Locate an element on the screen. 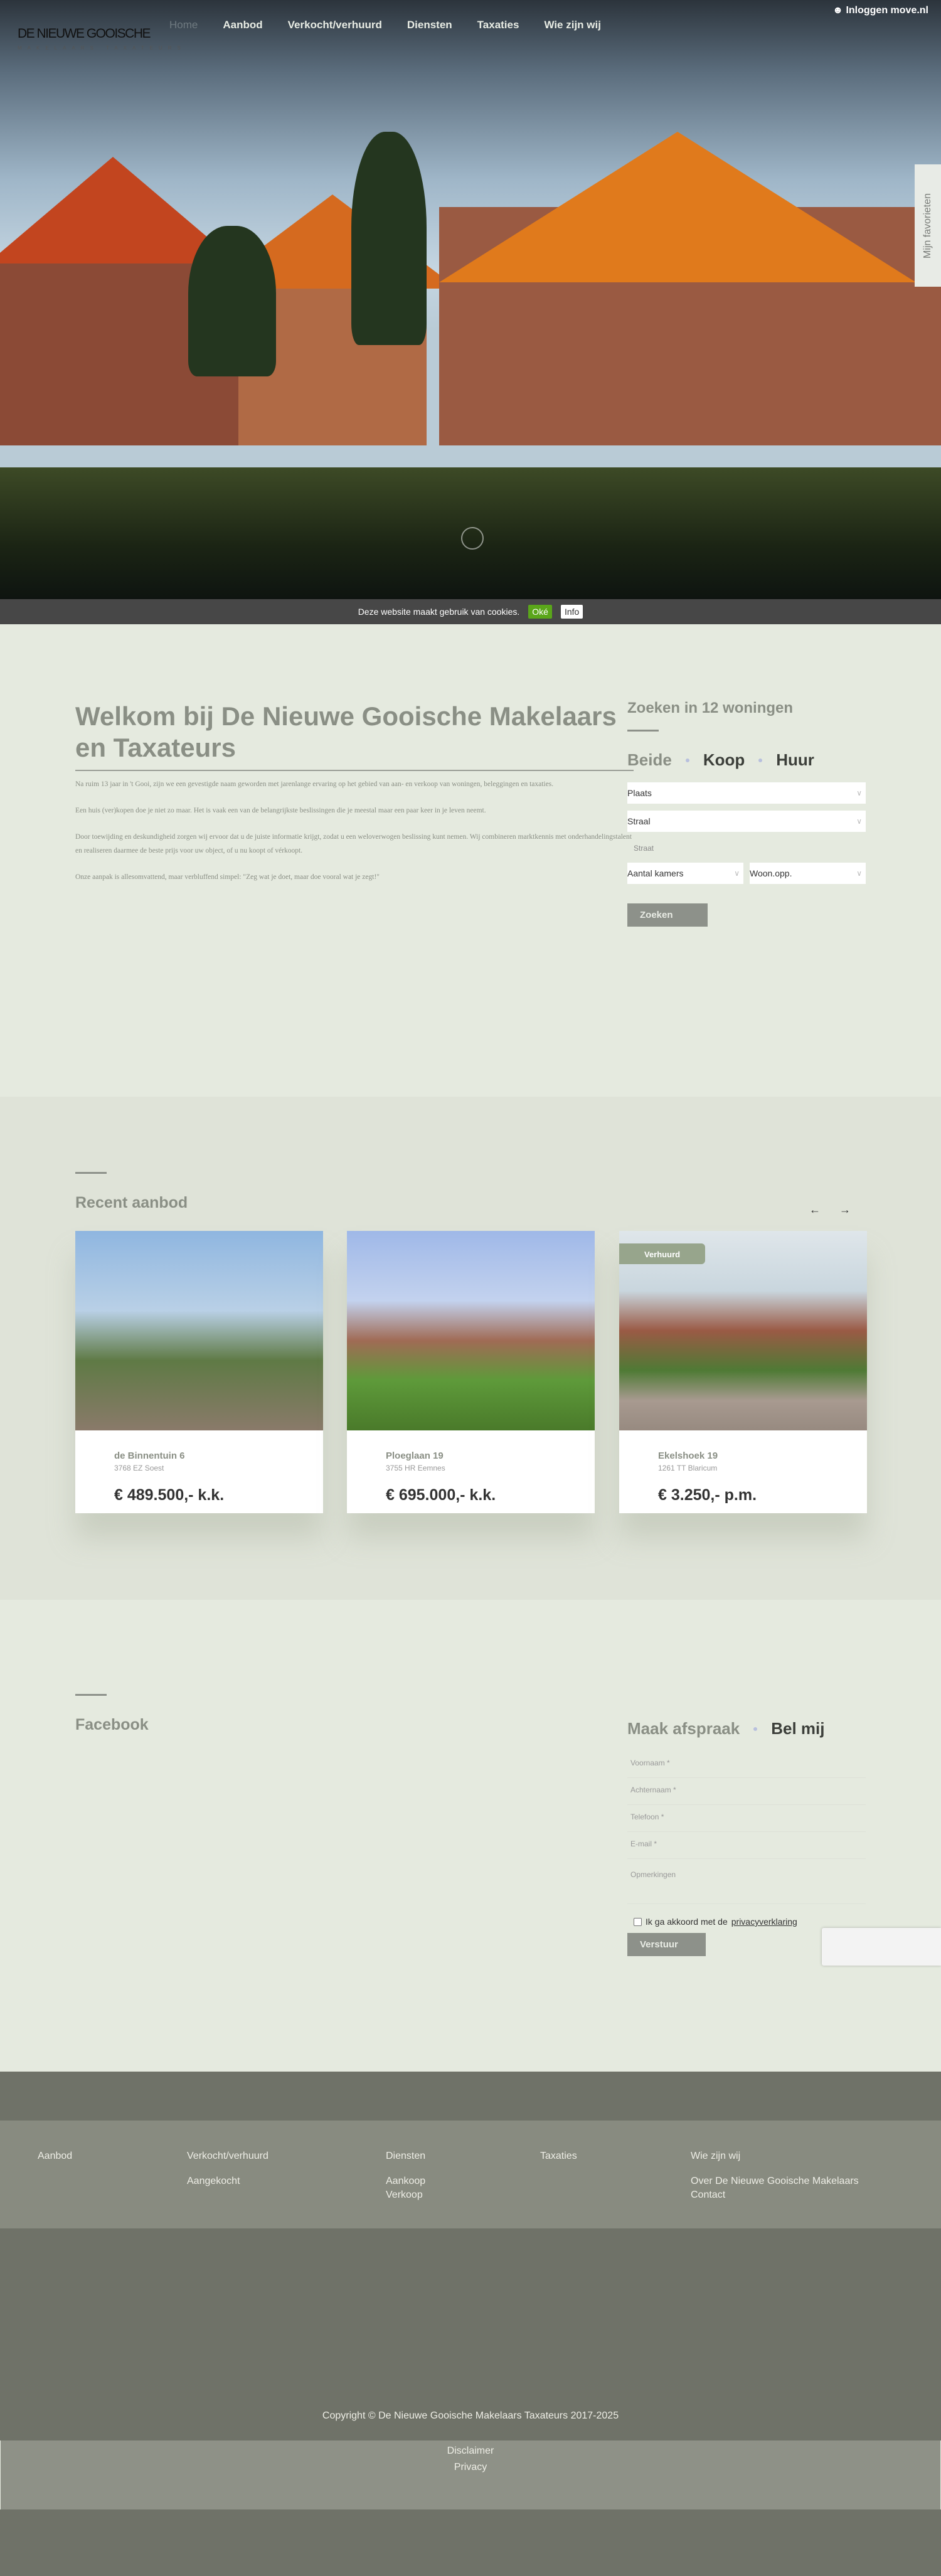  nav-diensten: Diensten is located at coordinates (429, 25).